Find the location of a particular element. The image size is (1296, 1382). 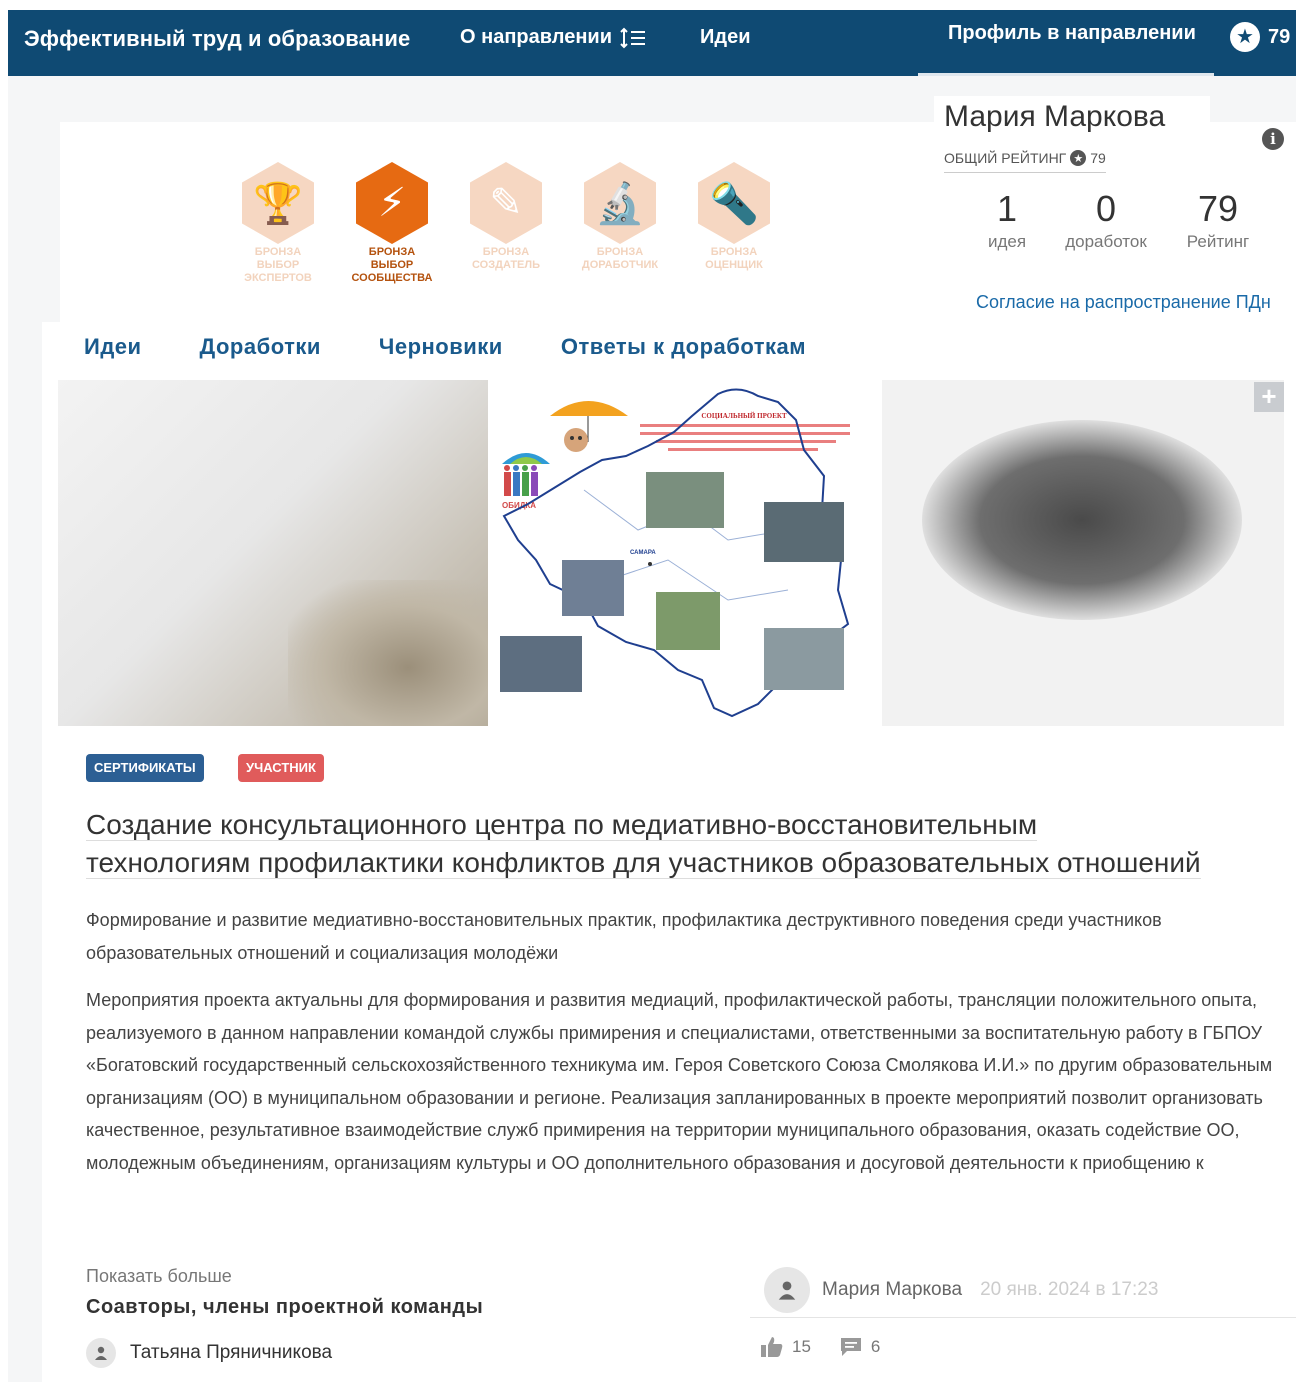

badge-evaluator: 🔦 БРОНЗА ОЦЕНЩИК is located at coordinates (734, 217).